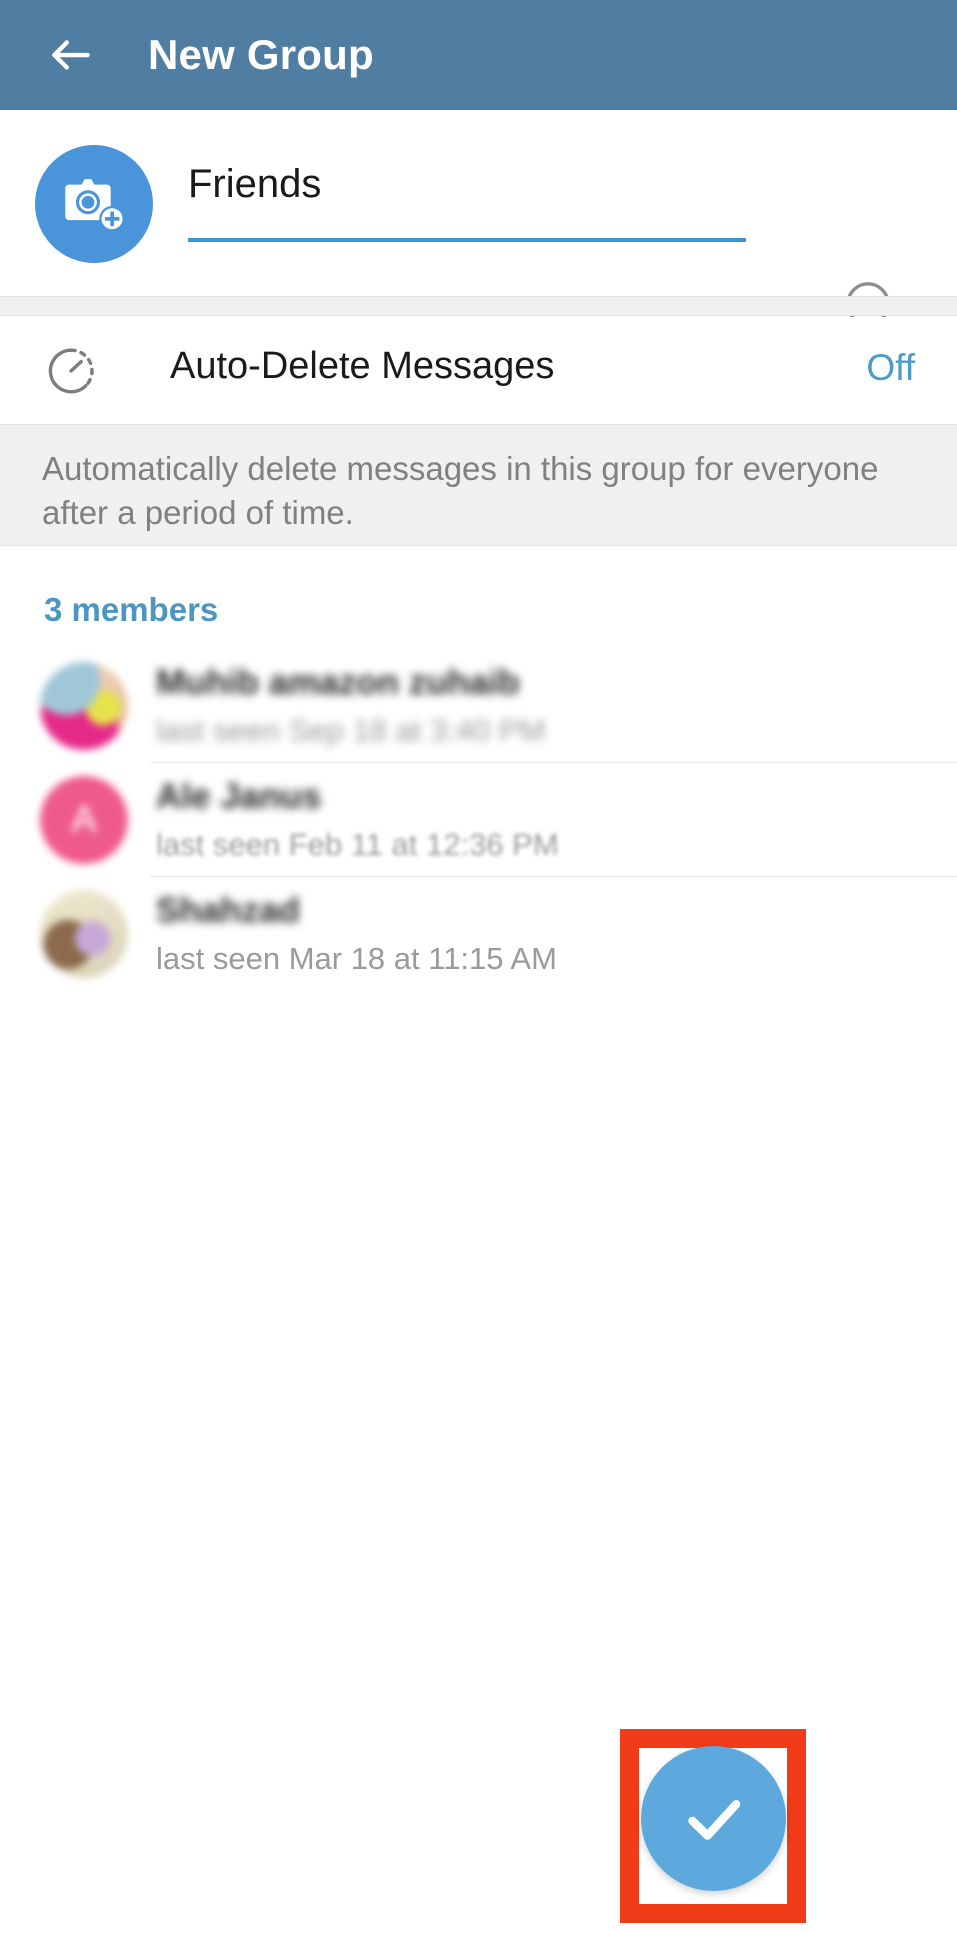 This screenshot has height=1933, width=957. I want to click on list-item: A Ale Janus last seen Feb 11 at 12:36 PM, so click(478, 820).